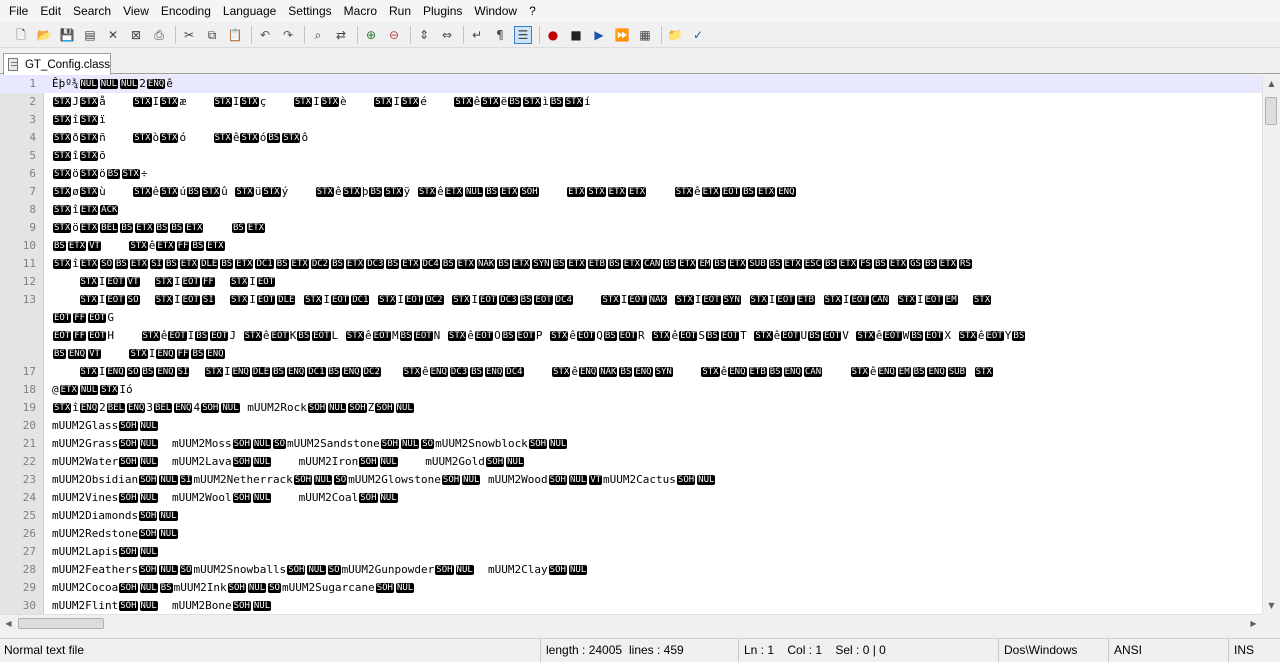 This screenshot has height=662, width=1280. What do you see at coordinates (1271, 83) in the screenshot?
I see `scroll-up-arrow-icon: ▲` at bounding box center [1271, 83].